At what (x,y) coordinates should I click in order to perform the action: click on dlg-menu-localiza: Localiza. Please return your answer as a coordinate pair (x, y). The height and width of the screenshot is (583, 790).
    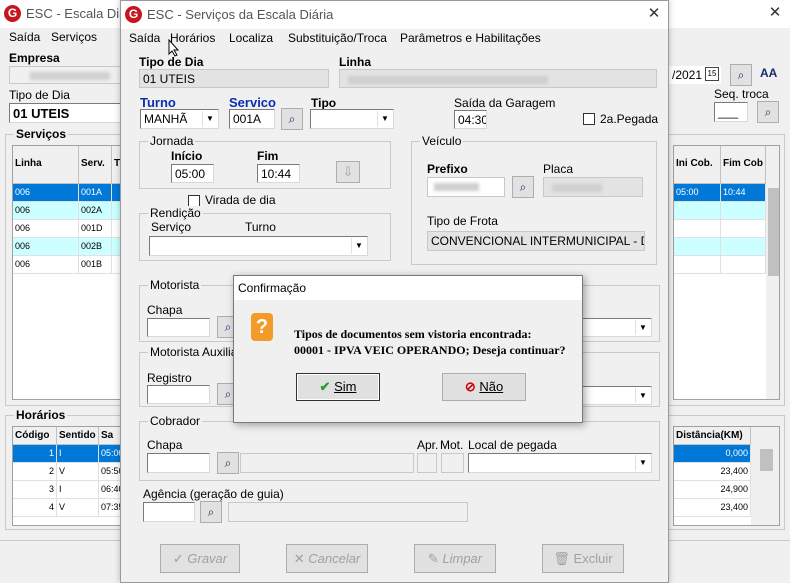
    Looking at the image, I should click on (251, 38).